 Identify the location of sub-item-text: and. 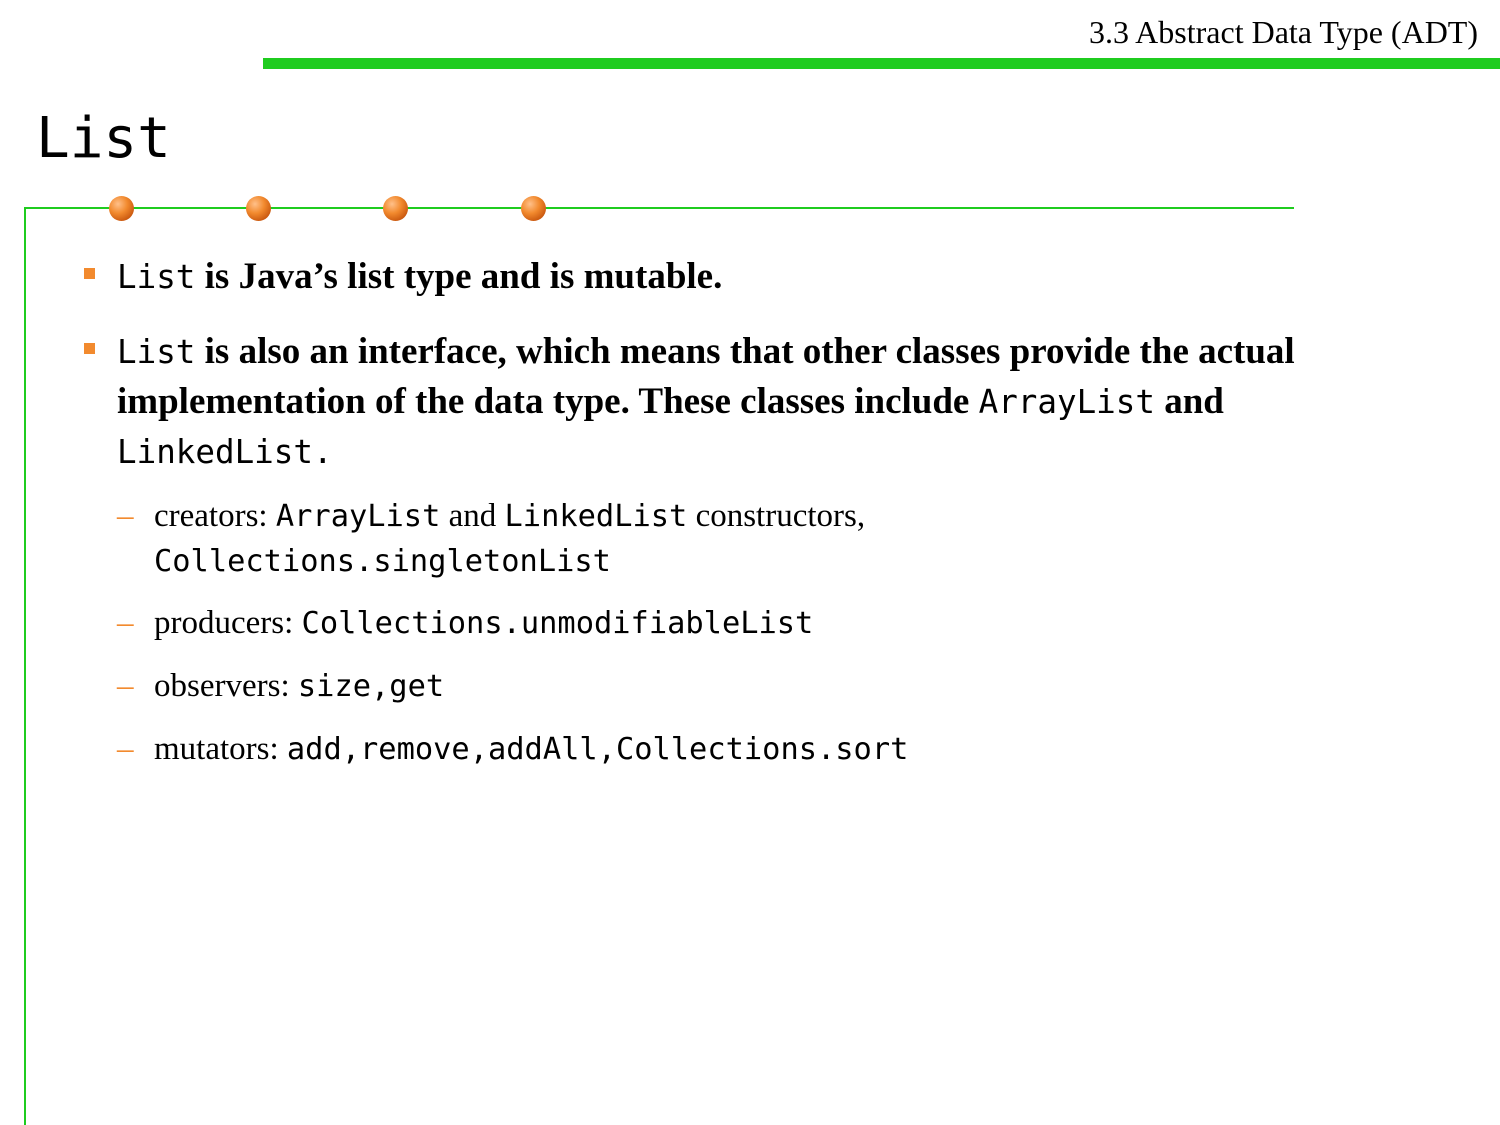
(472, 516).